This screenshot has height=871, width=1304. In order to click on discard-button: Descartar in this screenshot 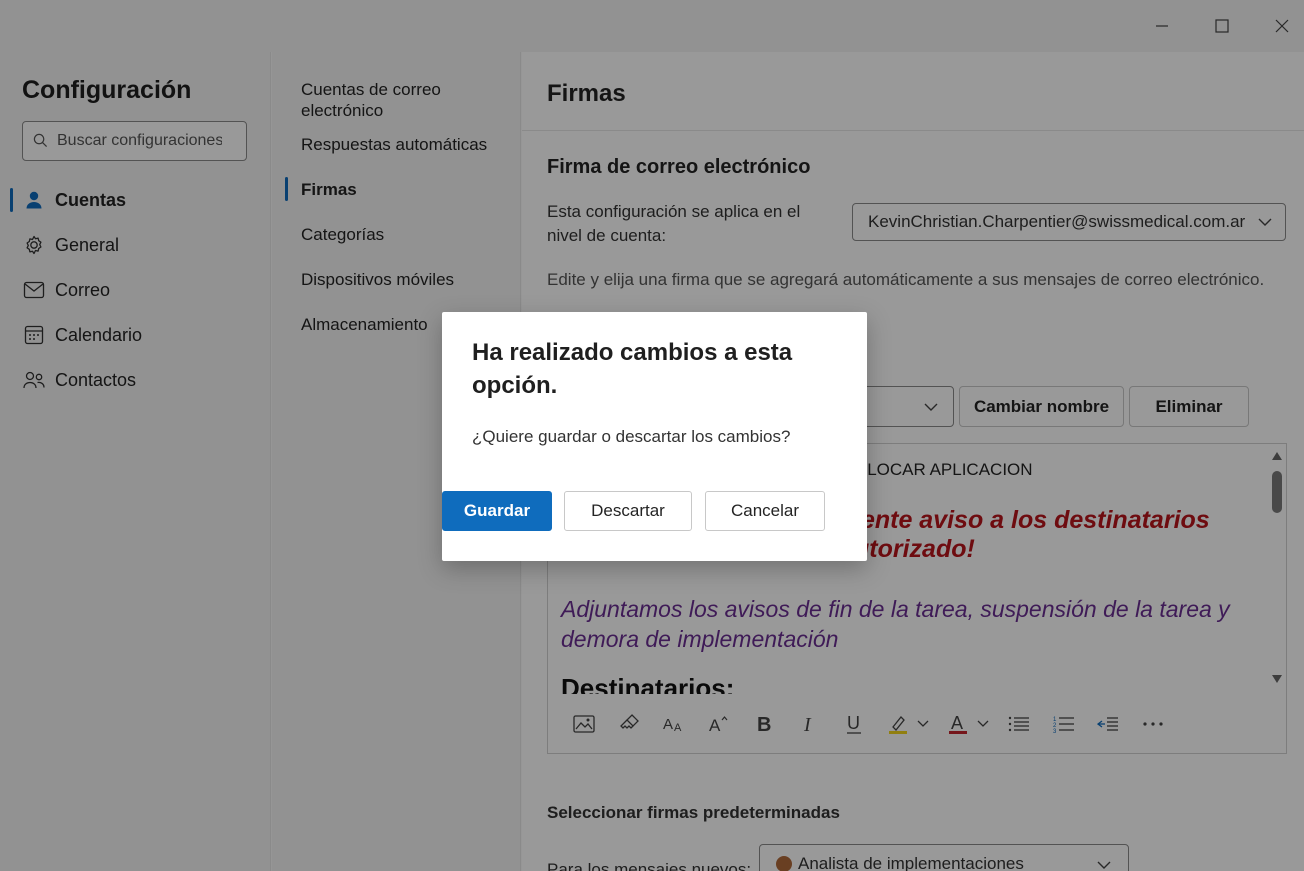, I will do `click(628, 511)`.